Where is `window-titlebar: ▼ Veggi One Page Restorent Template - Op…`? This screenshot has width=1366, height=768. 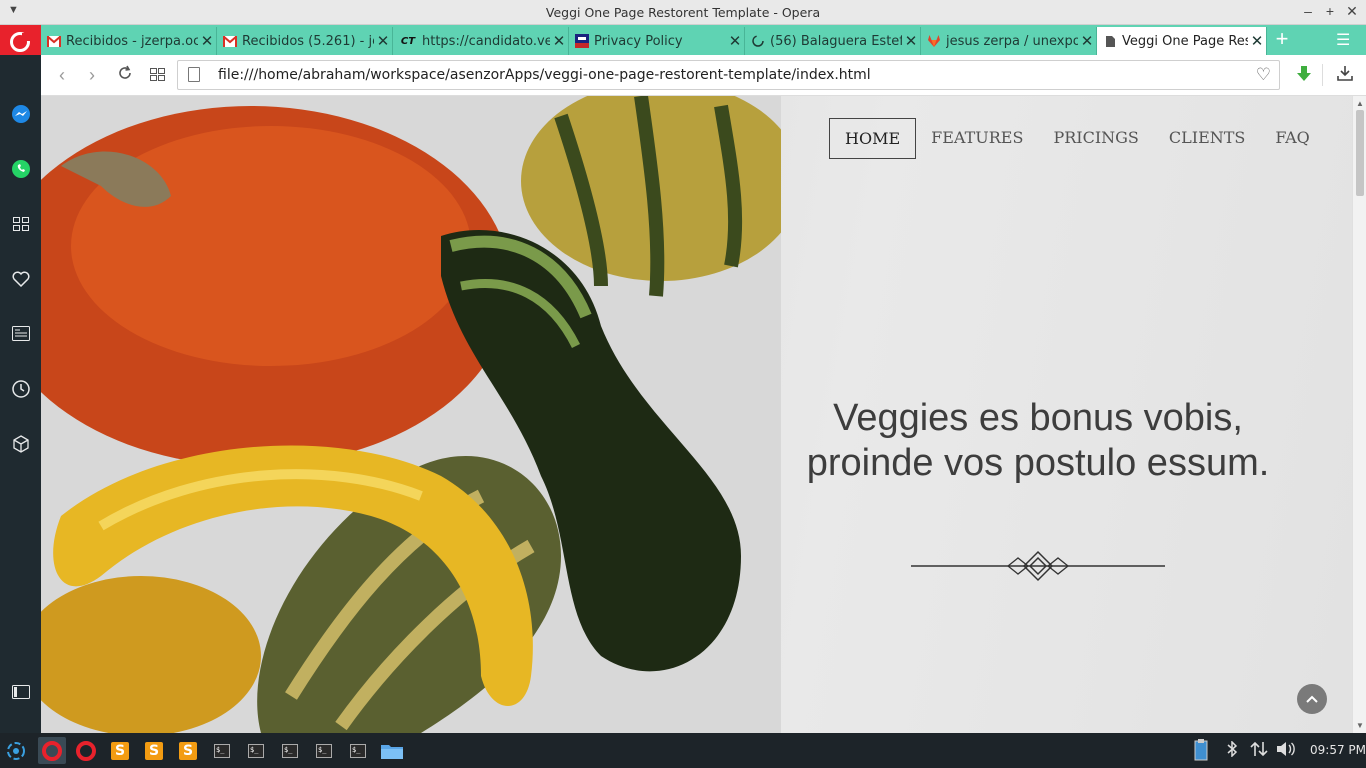 window-titlebar: ▼ Veggi One Page Restorent Template - Op… is located at coordinates (683, 12).